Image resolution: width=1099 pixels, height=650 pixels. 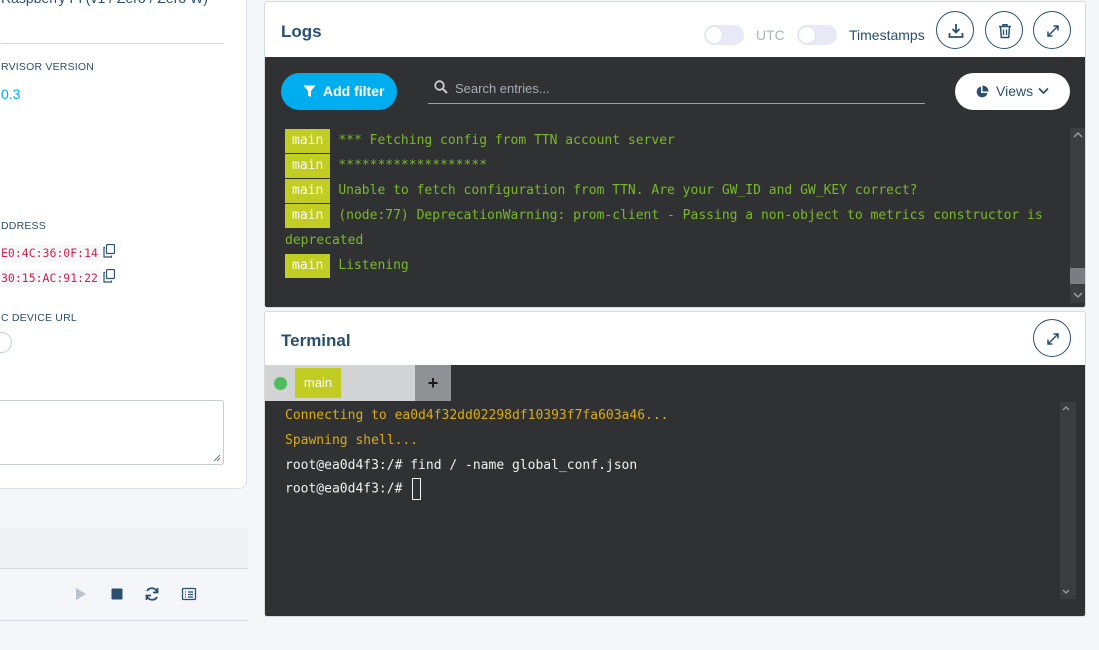 What do you see at coordinates (104, 3) in the screenshot?
I see `device-type-value: Raspberry Pi (v1 / Zero / Zero W)` at bounding box center [104, 3].